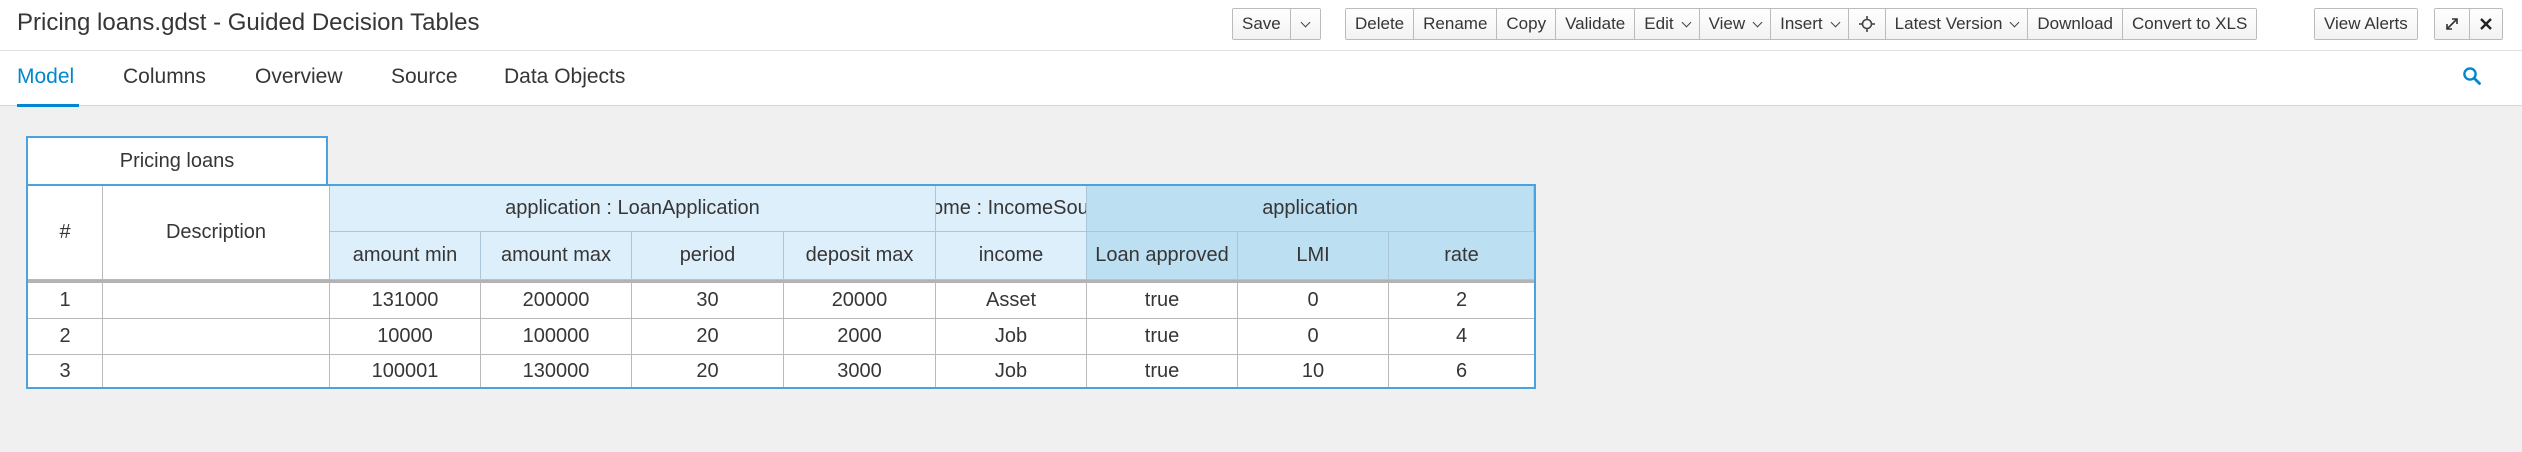 The image size is (2522, 452). I want to click on insert-menu: Insert, so click(1809, 24).